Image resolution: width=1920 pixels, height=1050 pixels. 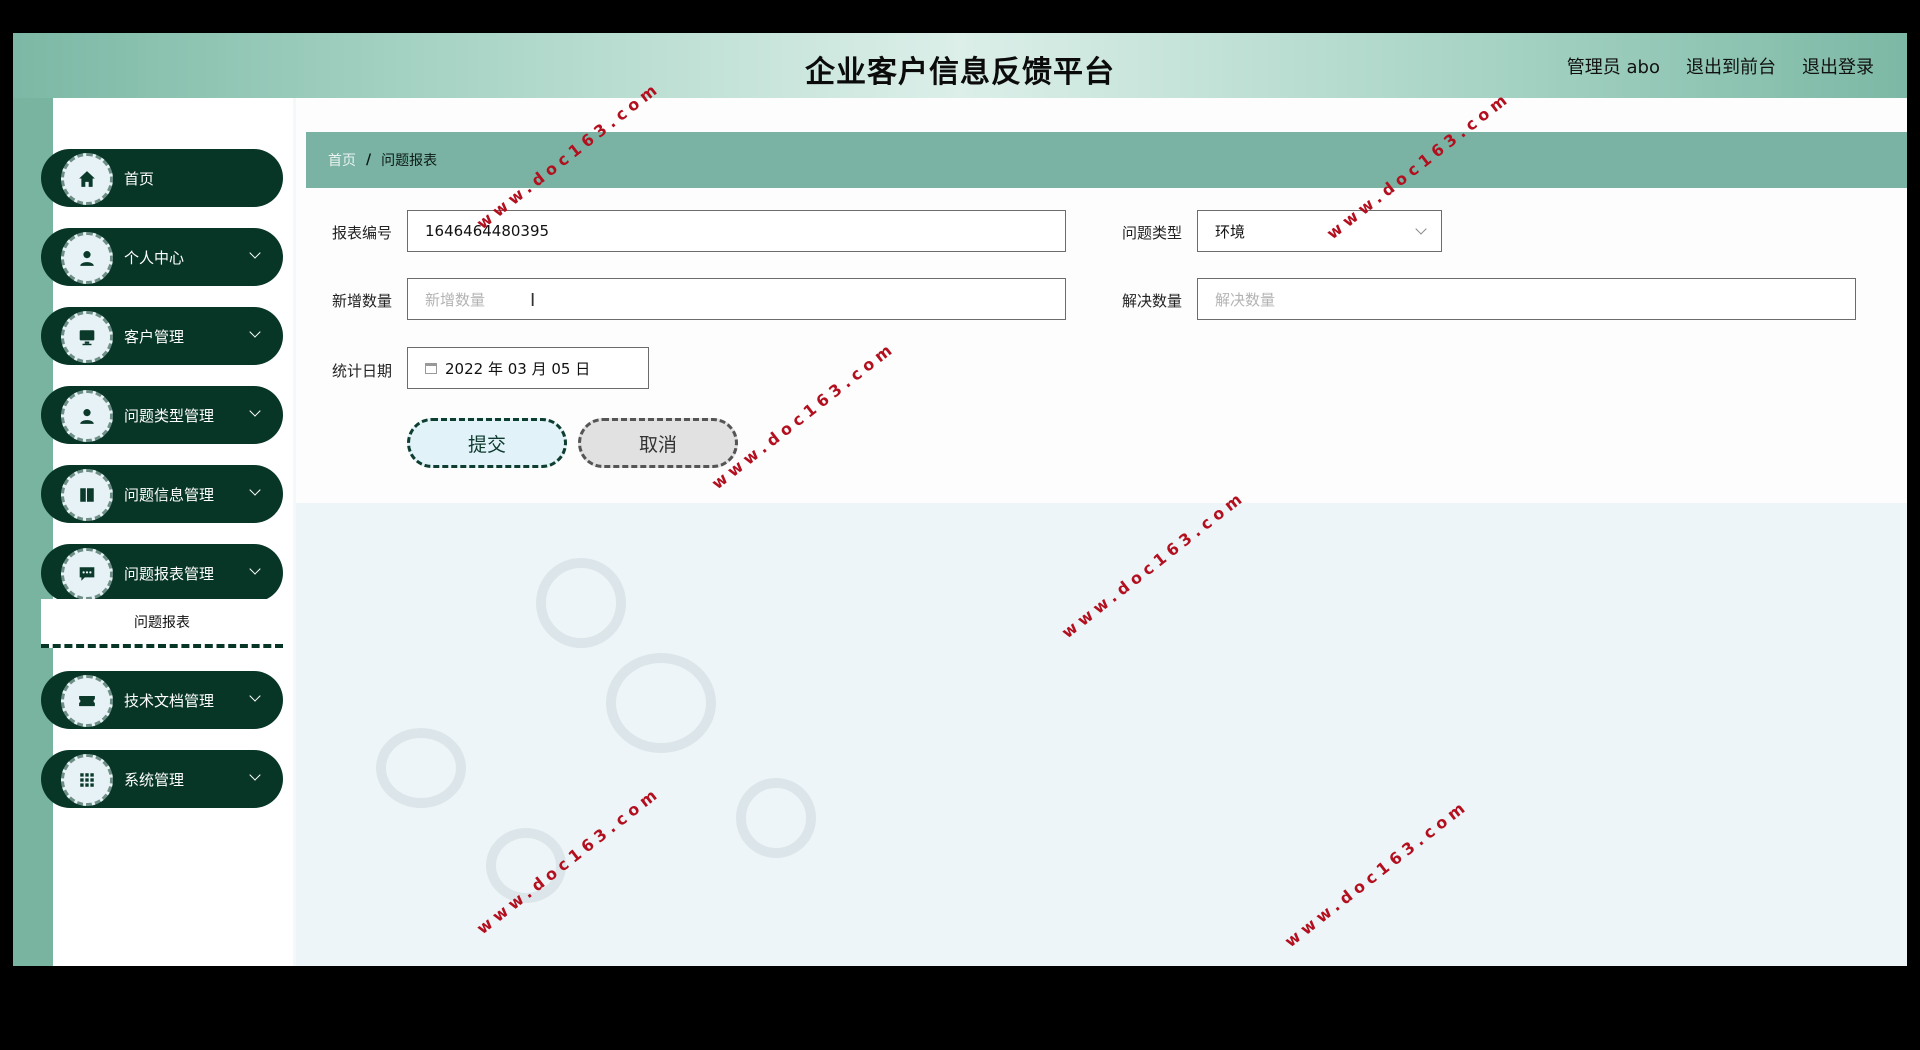 What do you see at coordinates (169, 701) in the screenshot?
I see `sidebar-item-label: 技术文档管理` at bounding box center [169, 701].